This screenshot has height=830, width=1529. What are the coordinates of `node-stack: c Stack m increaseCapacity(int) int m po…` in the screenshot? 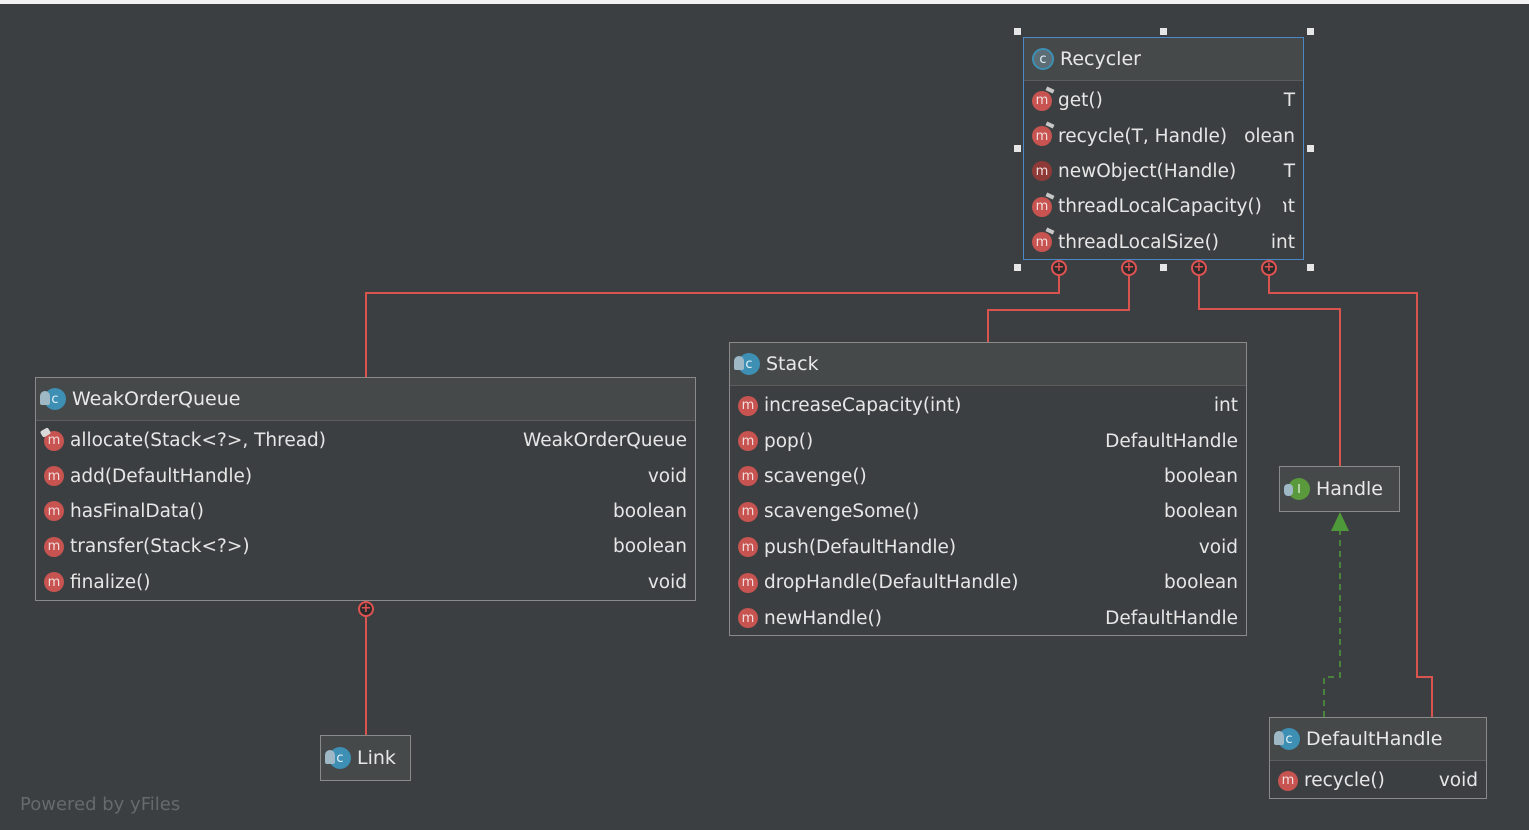 It's located at (988, 489).